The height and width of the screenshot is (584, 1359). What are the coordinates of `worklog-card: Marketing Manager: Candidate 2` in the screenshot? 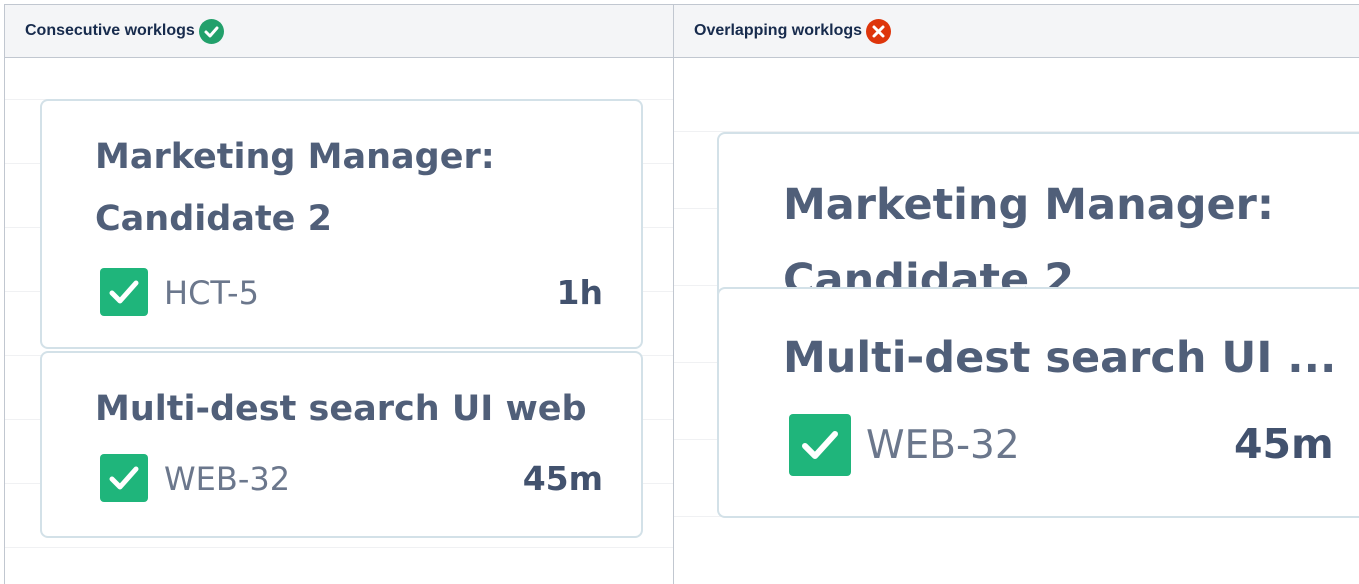 It's located at (1038, 222).